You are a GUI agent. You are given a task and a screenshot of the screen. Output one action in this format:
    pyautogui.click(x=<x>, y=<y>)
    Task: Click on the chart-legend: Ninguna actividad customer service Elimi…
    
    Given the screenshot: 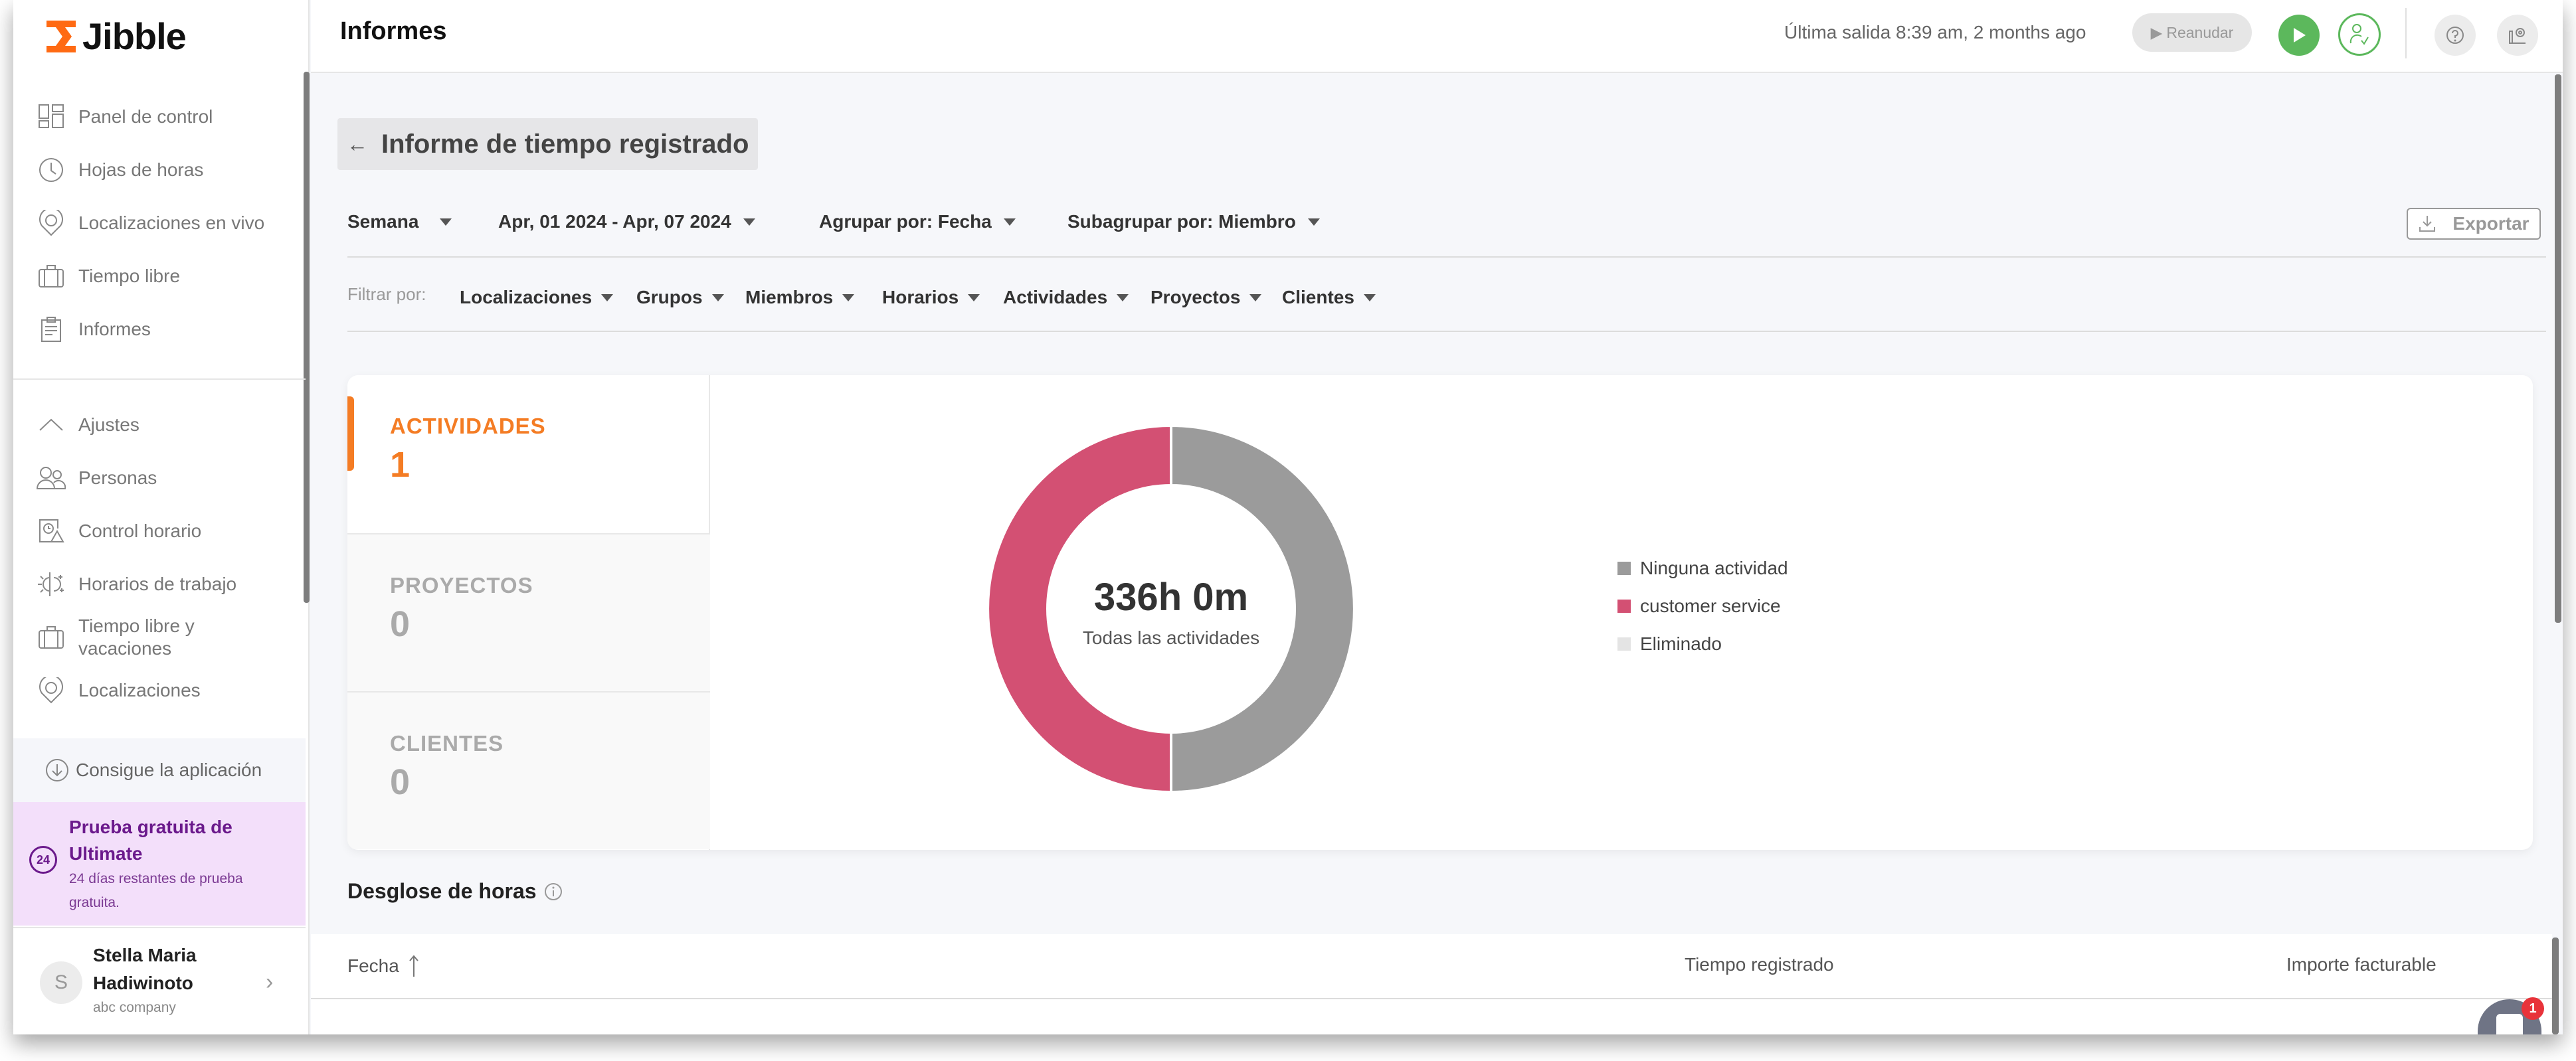 What is the action you would take?
    pyautogui.click(x=1702, y=606)
    